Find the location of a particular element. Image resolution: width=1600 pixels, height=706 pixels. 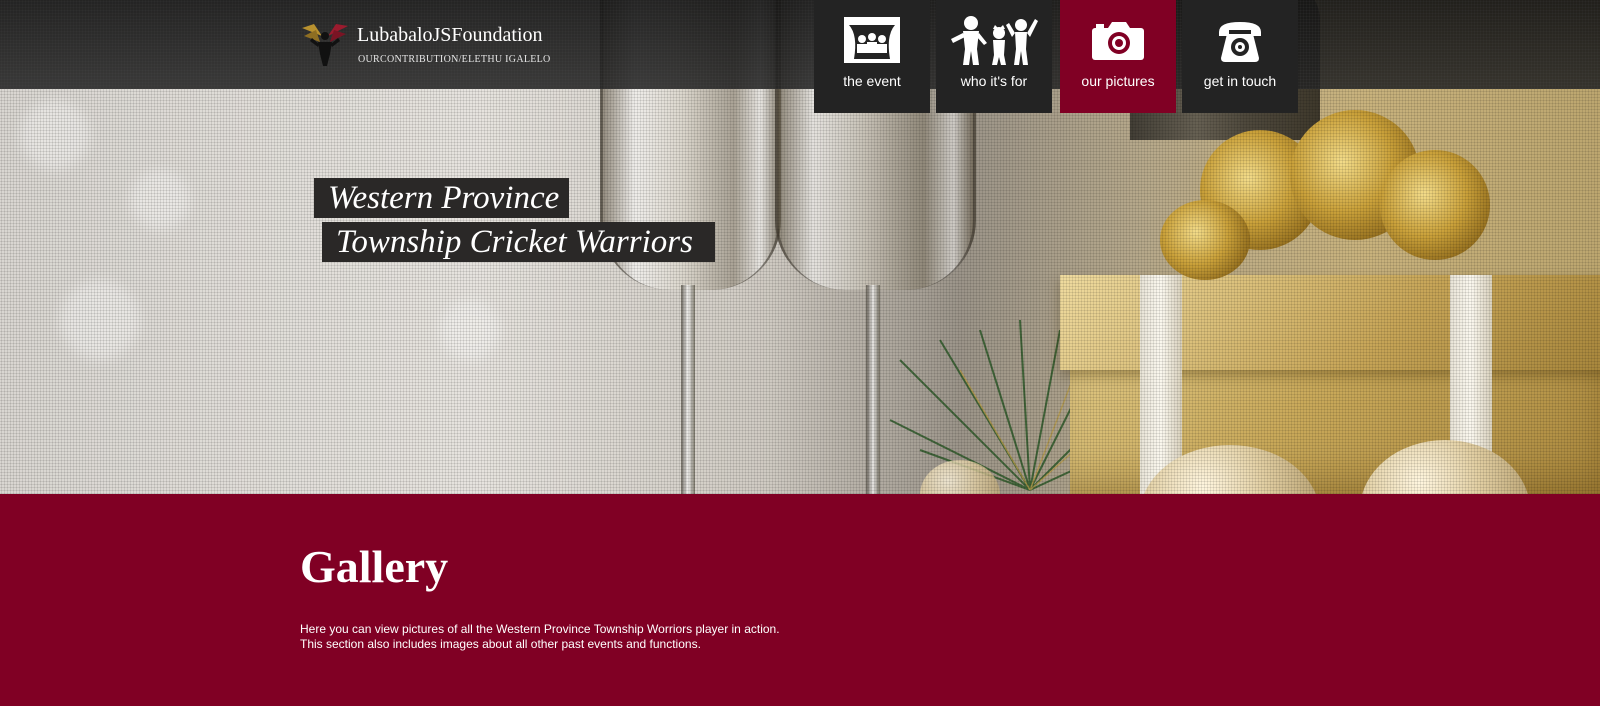

hero-title-line-1: Western Province is located at coordinates (442, 198).